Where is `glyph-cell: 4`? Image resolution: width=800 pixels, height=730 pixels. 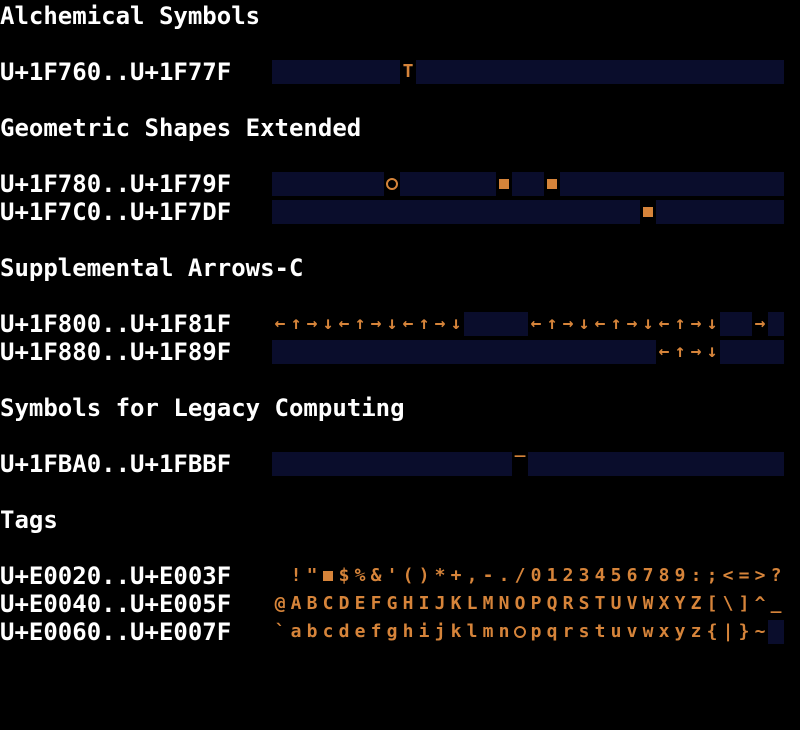
glyph-cell: 4 is located at coordinates (600, 576).